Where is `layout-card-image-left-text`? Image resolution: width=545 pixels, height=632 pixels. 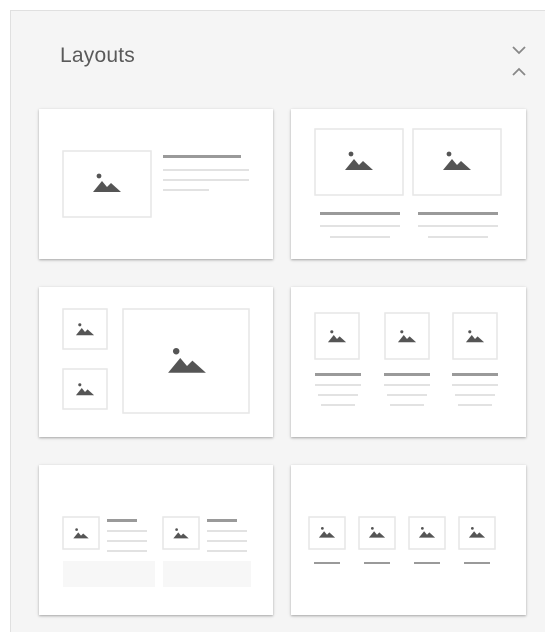
layout-card-image-left-text is located at coordinates (156, 184).